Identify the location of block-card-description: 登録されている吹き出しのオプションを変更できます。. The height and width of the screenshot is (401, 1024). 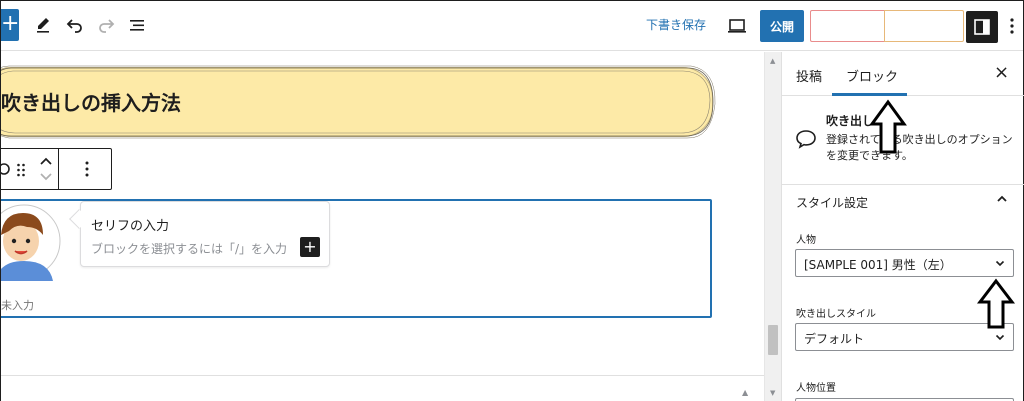
(919, 147).